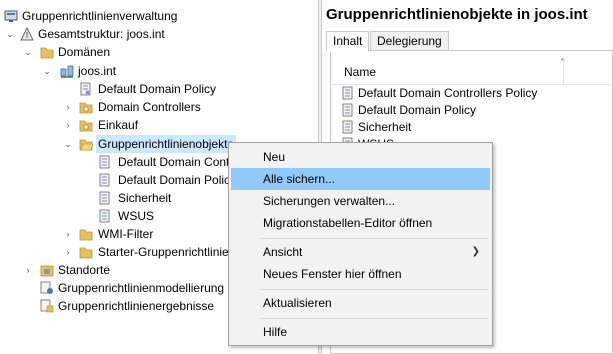 This screenshot has width=613, height=354. What do you see at coordinates (448, 93) in the screenshot?
I see `list-item-label: Default Domain Controllers Policy` at bounding box center [448, 93].